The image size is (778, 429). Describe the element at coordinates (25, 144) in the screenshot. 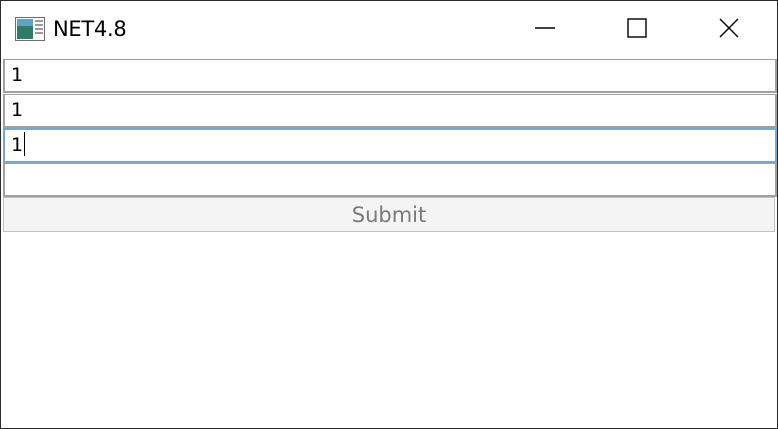

I see `text-caret` at that location.